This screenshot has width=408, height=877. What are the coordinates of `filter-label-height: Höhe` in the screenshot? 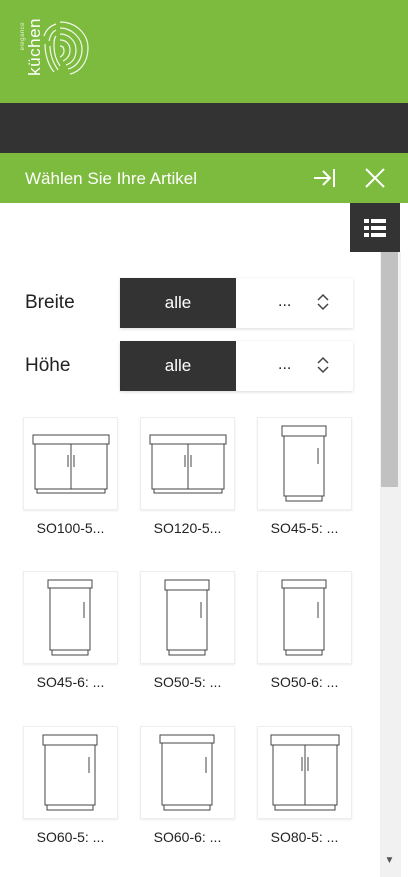 It's located at (48, 365).